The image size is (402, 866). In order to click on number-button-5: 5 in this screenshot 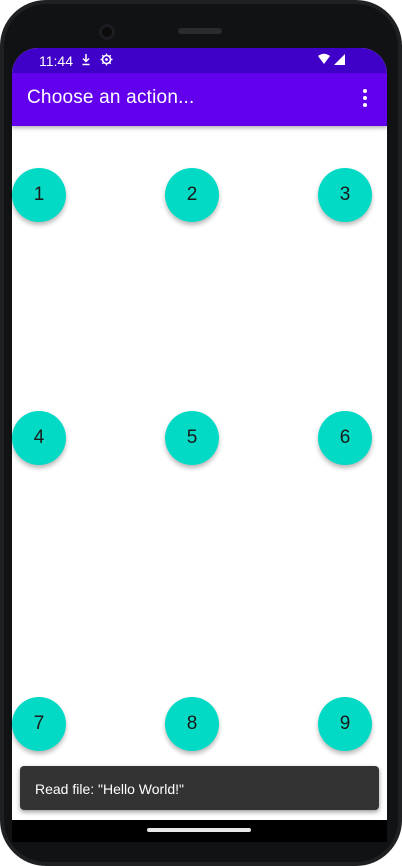, I will do `click(192, 438)`.